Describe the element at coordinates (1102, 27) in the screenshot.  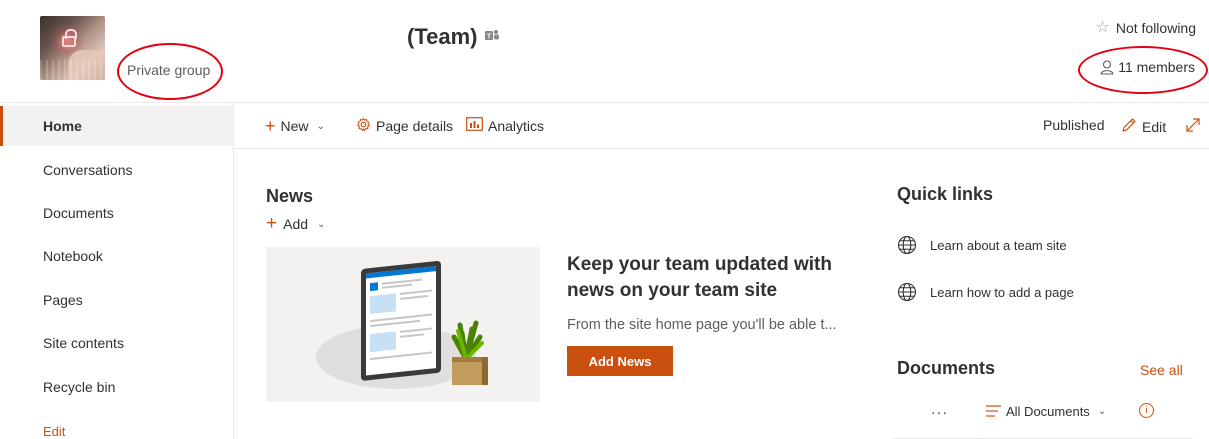
I see `star-icon: ☆` at that location.